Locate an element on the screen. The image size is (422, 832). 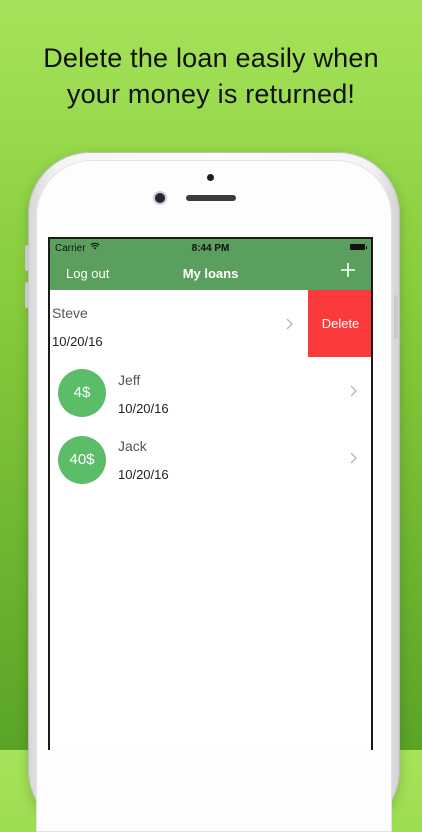
proximity-sensor is located at coordinates (210, 177).